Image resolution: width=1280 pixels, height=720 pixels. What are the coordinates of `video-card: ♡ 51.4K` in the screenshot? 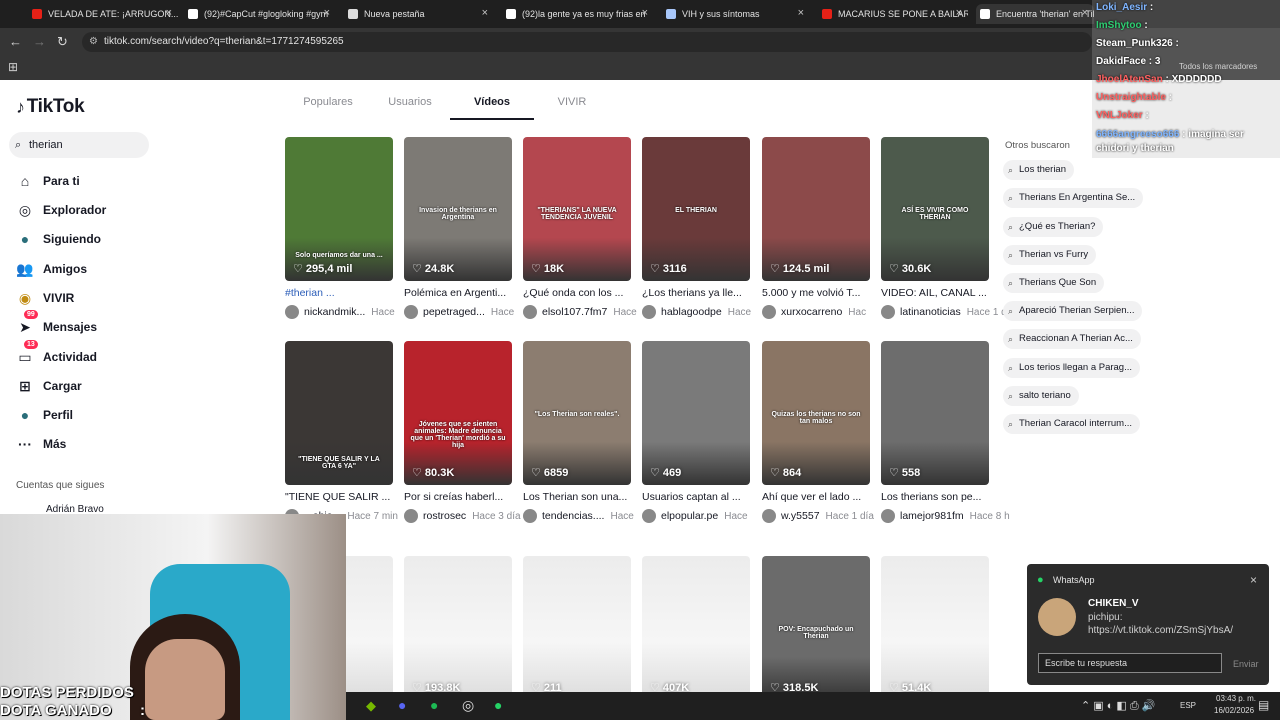 It's located at (935, 628).